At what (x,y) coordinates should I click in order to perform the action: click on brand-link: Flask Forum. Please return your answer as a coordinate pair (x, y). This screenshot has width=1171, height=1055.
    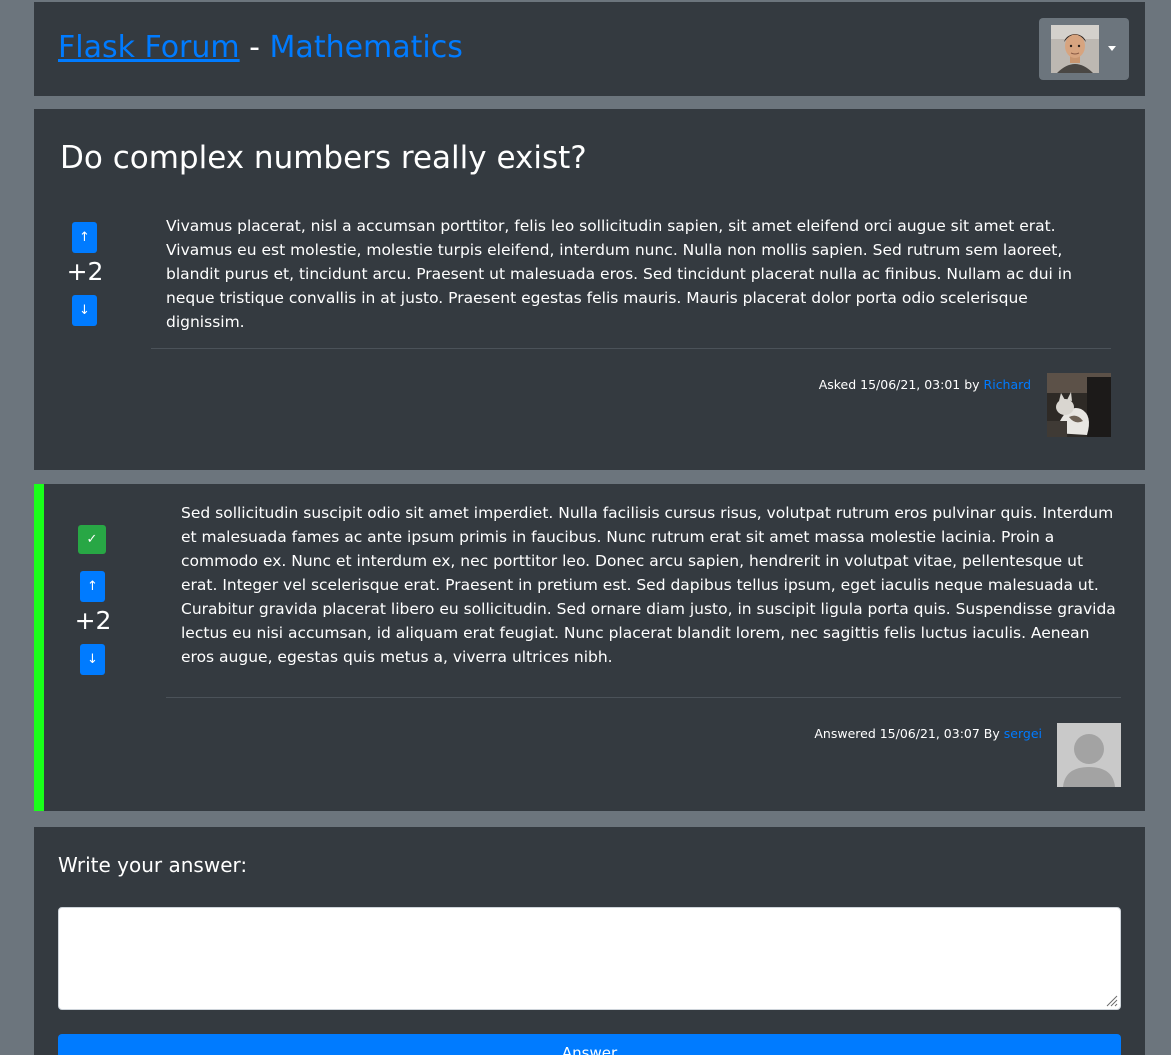
    Looking at the image, I should click on (149, 47).